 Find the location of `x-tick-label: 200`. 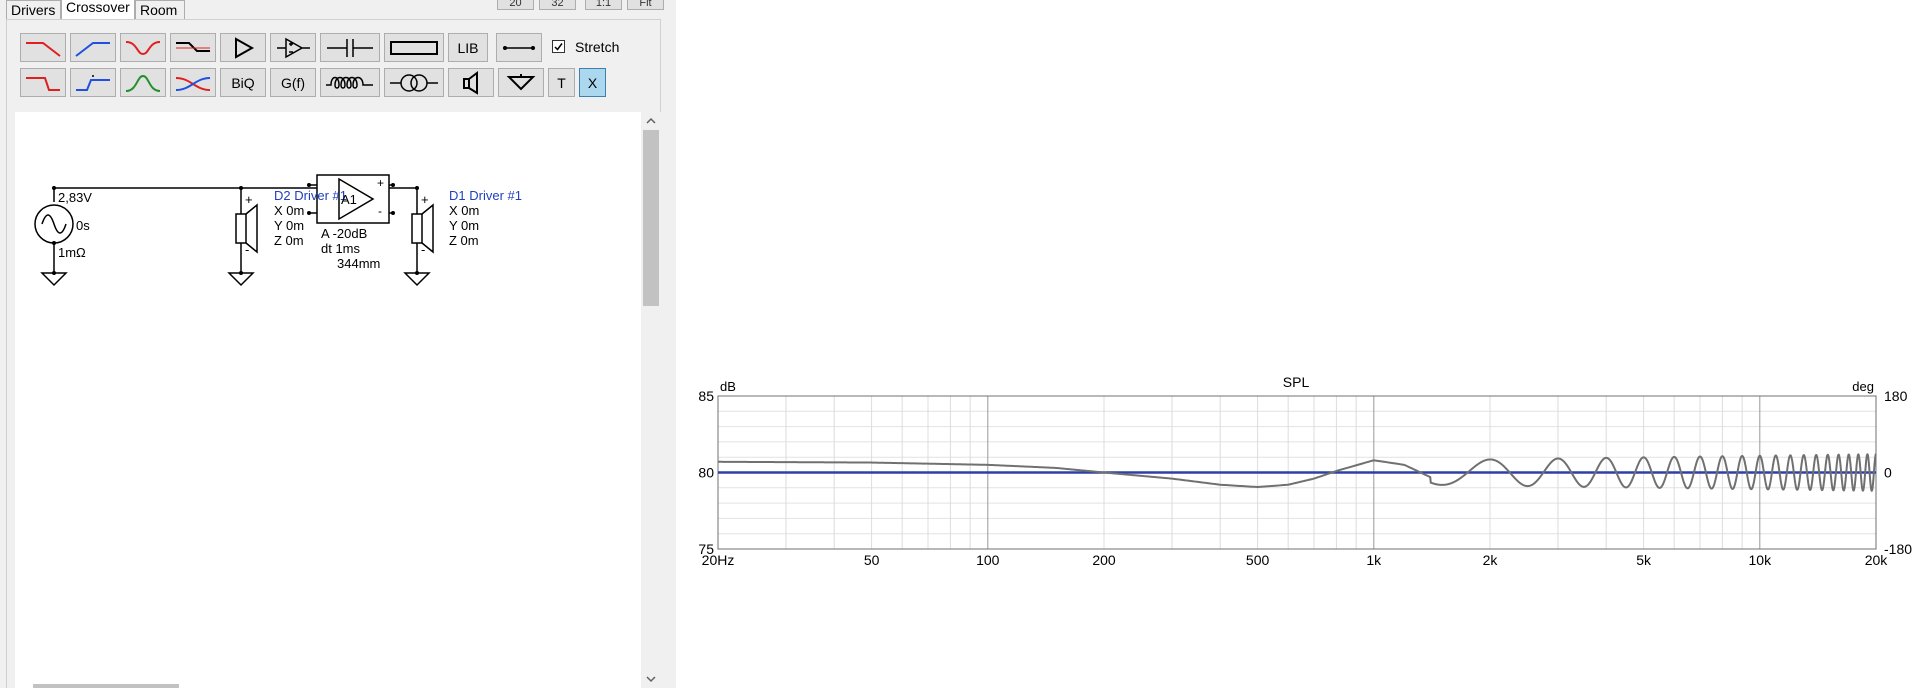

x-tick-label: 200 is located at coordinates (1104, 560).